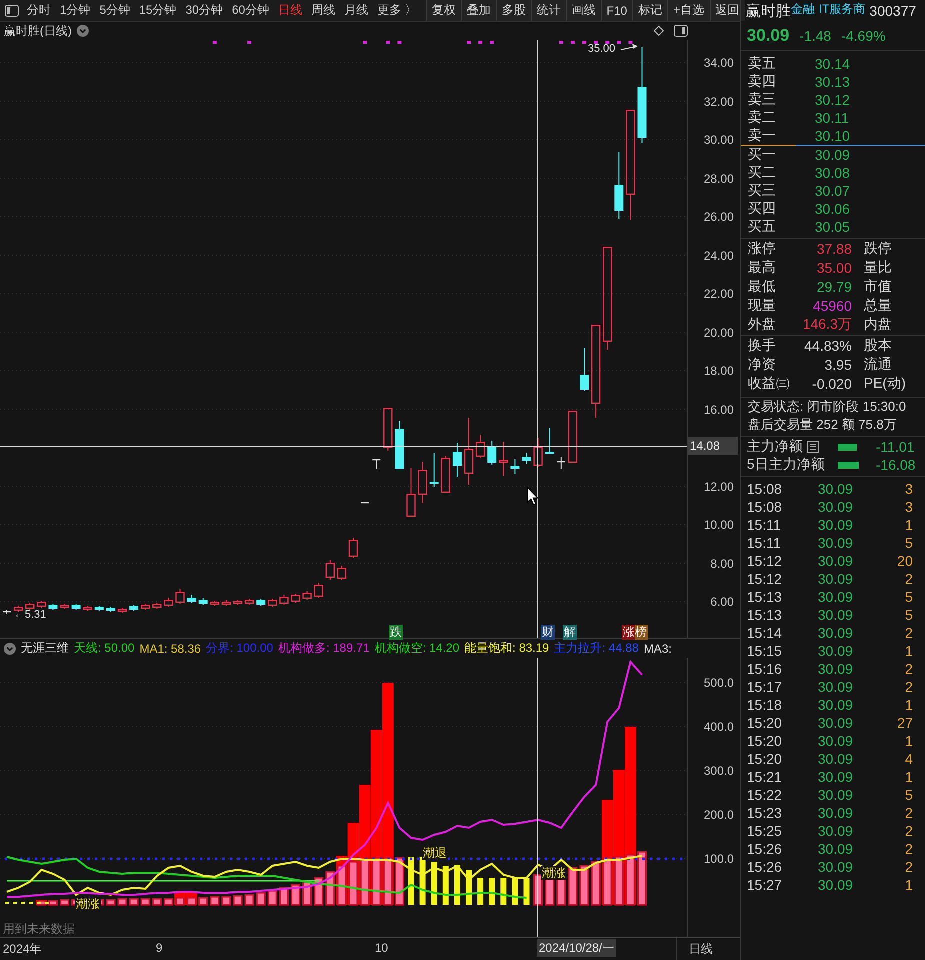  I want to click on legend-value: MA3:, so click(658, 649).